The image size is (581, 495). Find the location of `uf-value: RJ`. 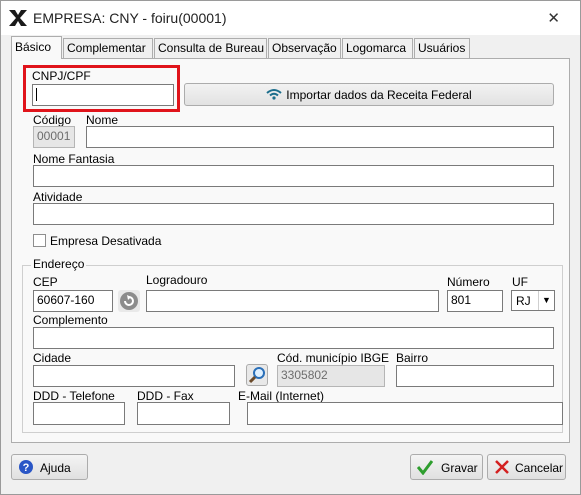

uf-value: RJ is located at coordinates (523, 301).